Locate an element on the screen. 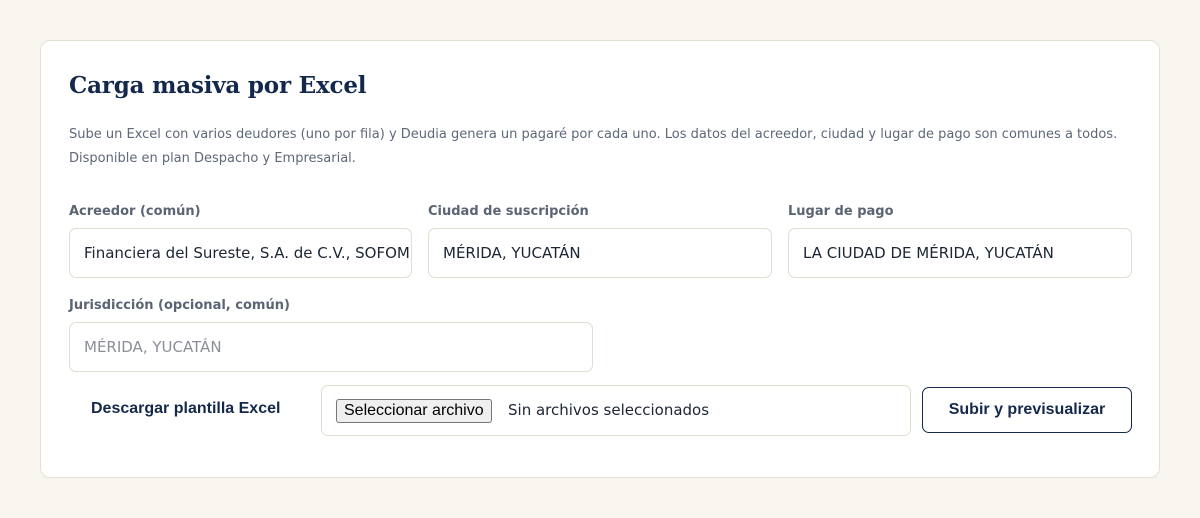  lugar-pago-label: Lugar de pago is located at coordinates (841, 211).